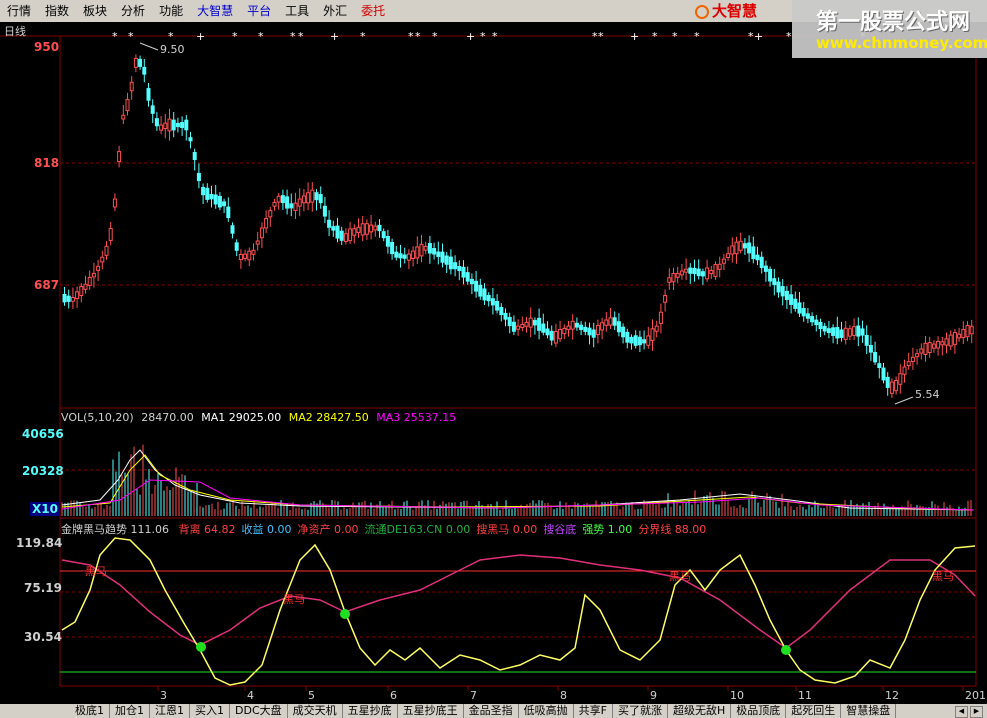  Describe the element at coordinates (43, 637) in the screenshot. I see `ind-axis-low: 30.54` at that location.